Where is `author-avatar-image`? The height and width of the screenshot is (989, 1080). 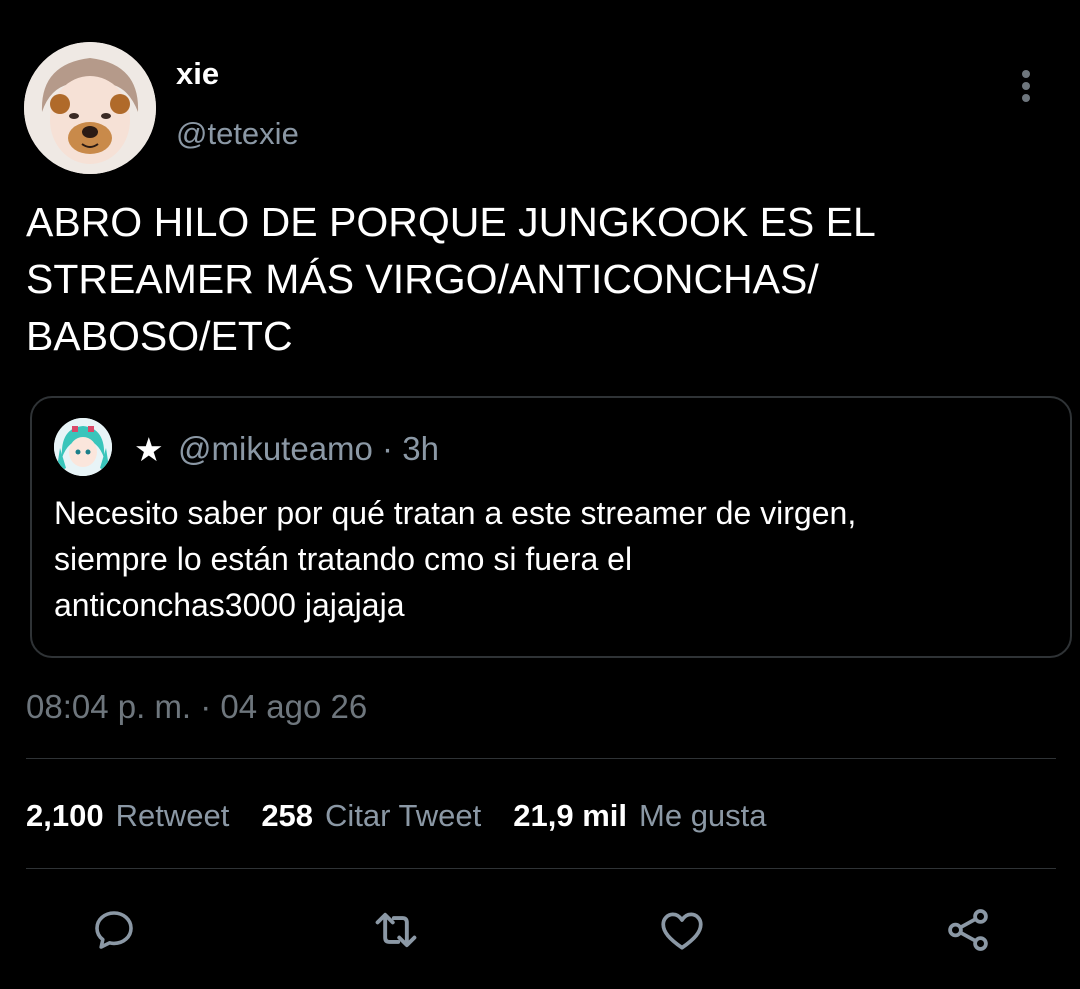
author-avatar-image is located at coordinates (90, 108).